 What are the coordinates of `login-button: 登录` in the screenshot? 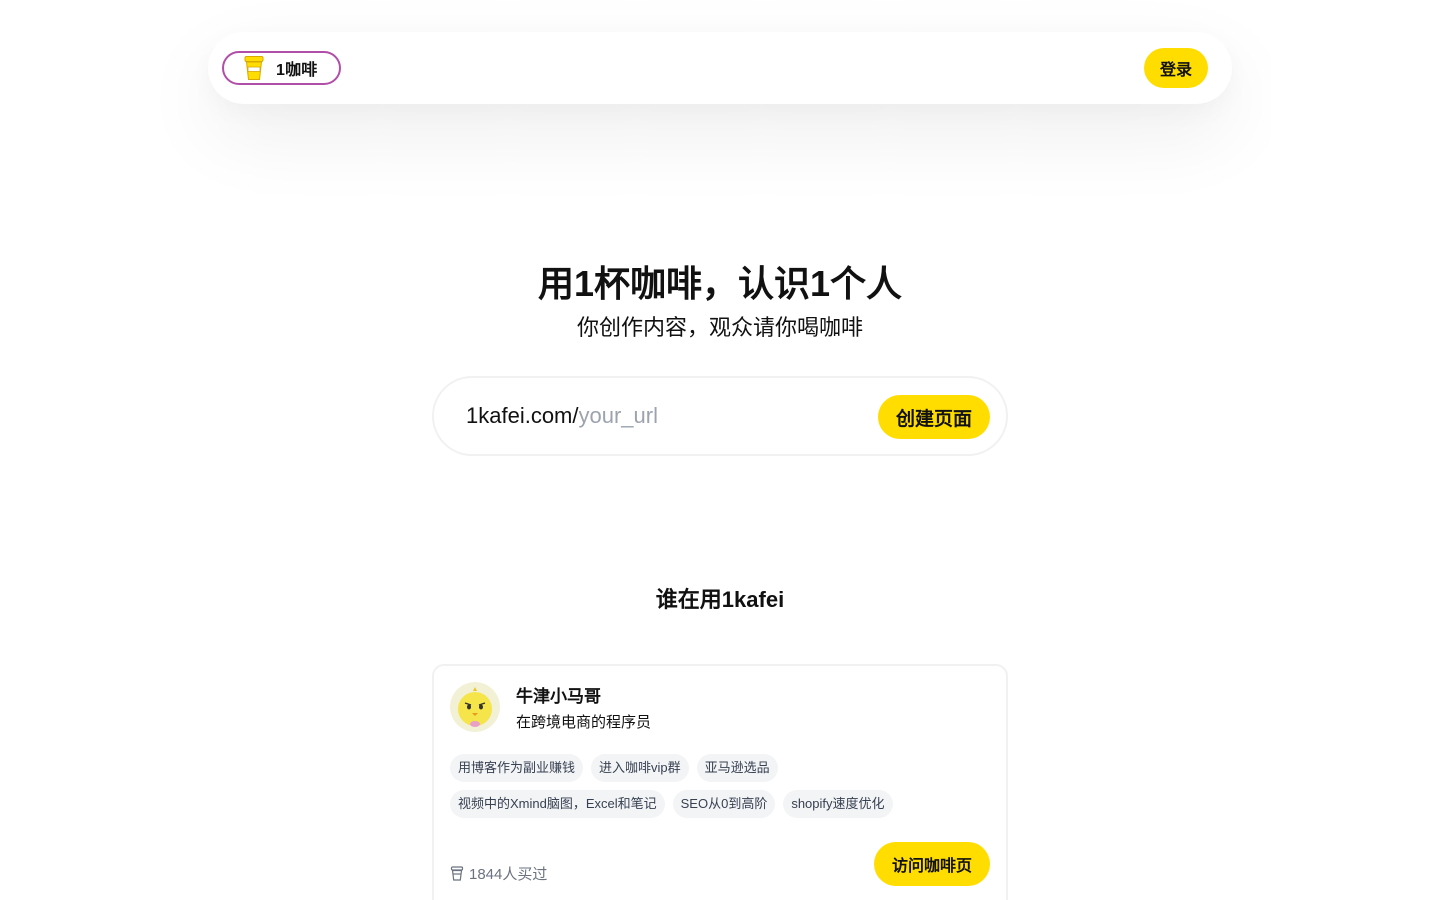 It's located at (1176, 68).